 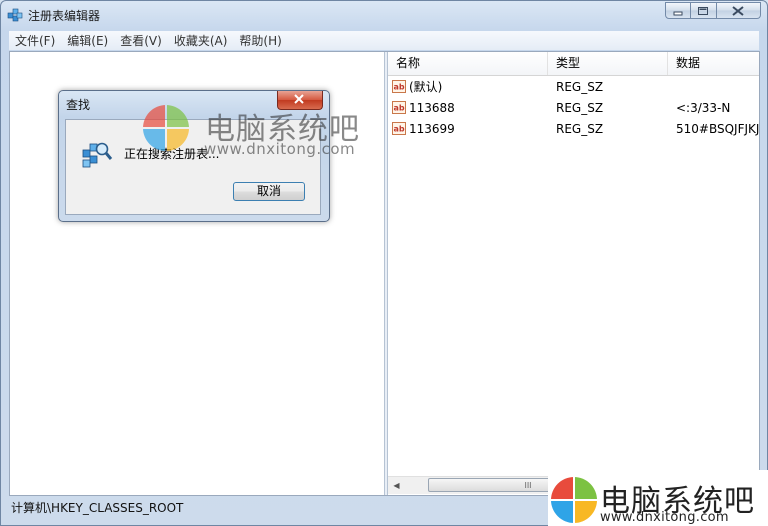 I want to click on cancel-button: 取消, so click(x=269, y=191).